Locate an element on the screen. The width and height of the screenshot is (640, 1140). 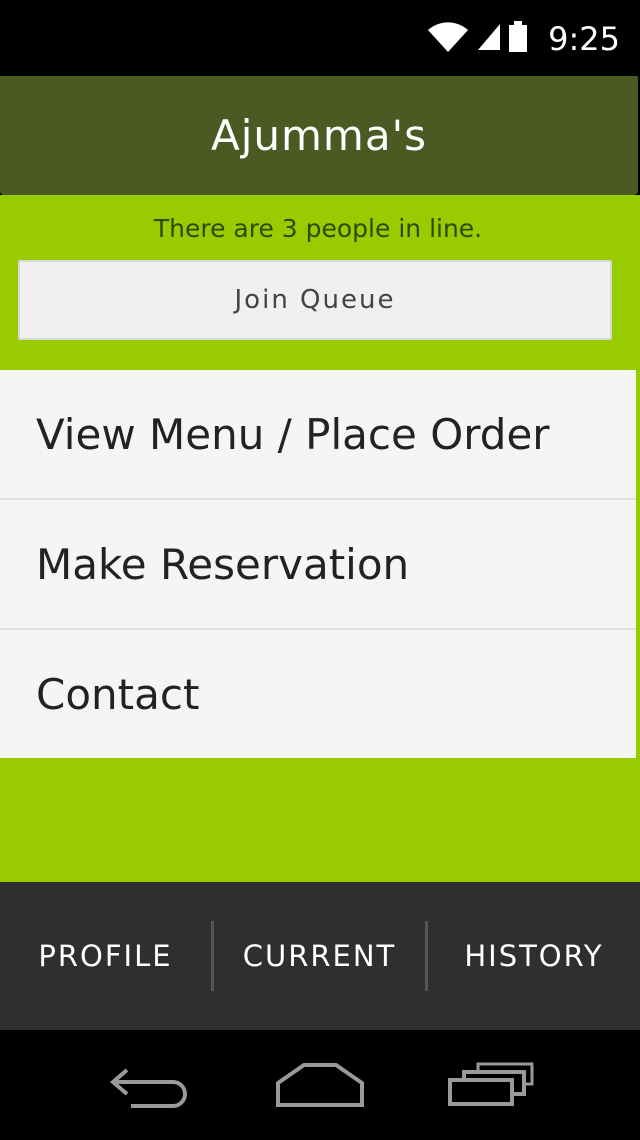
menu-item-make-reservation: Make Reservation is located at coordinates (318, 565).